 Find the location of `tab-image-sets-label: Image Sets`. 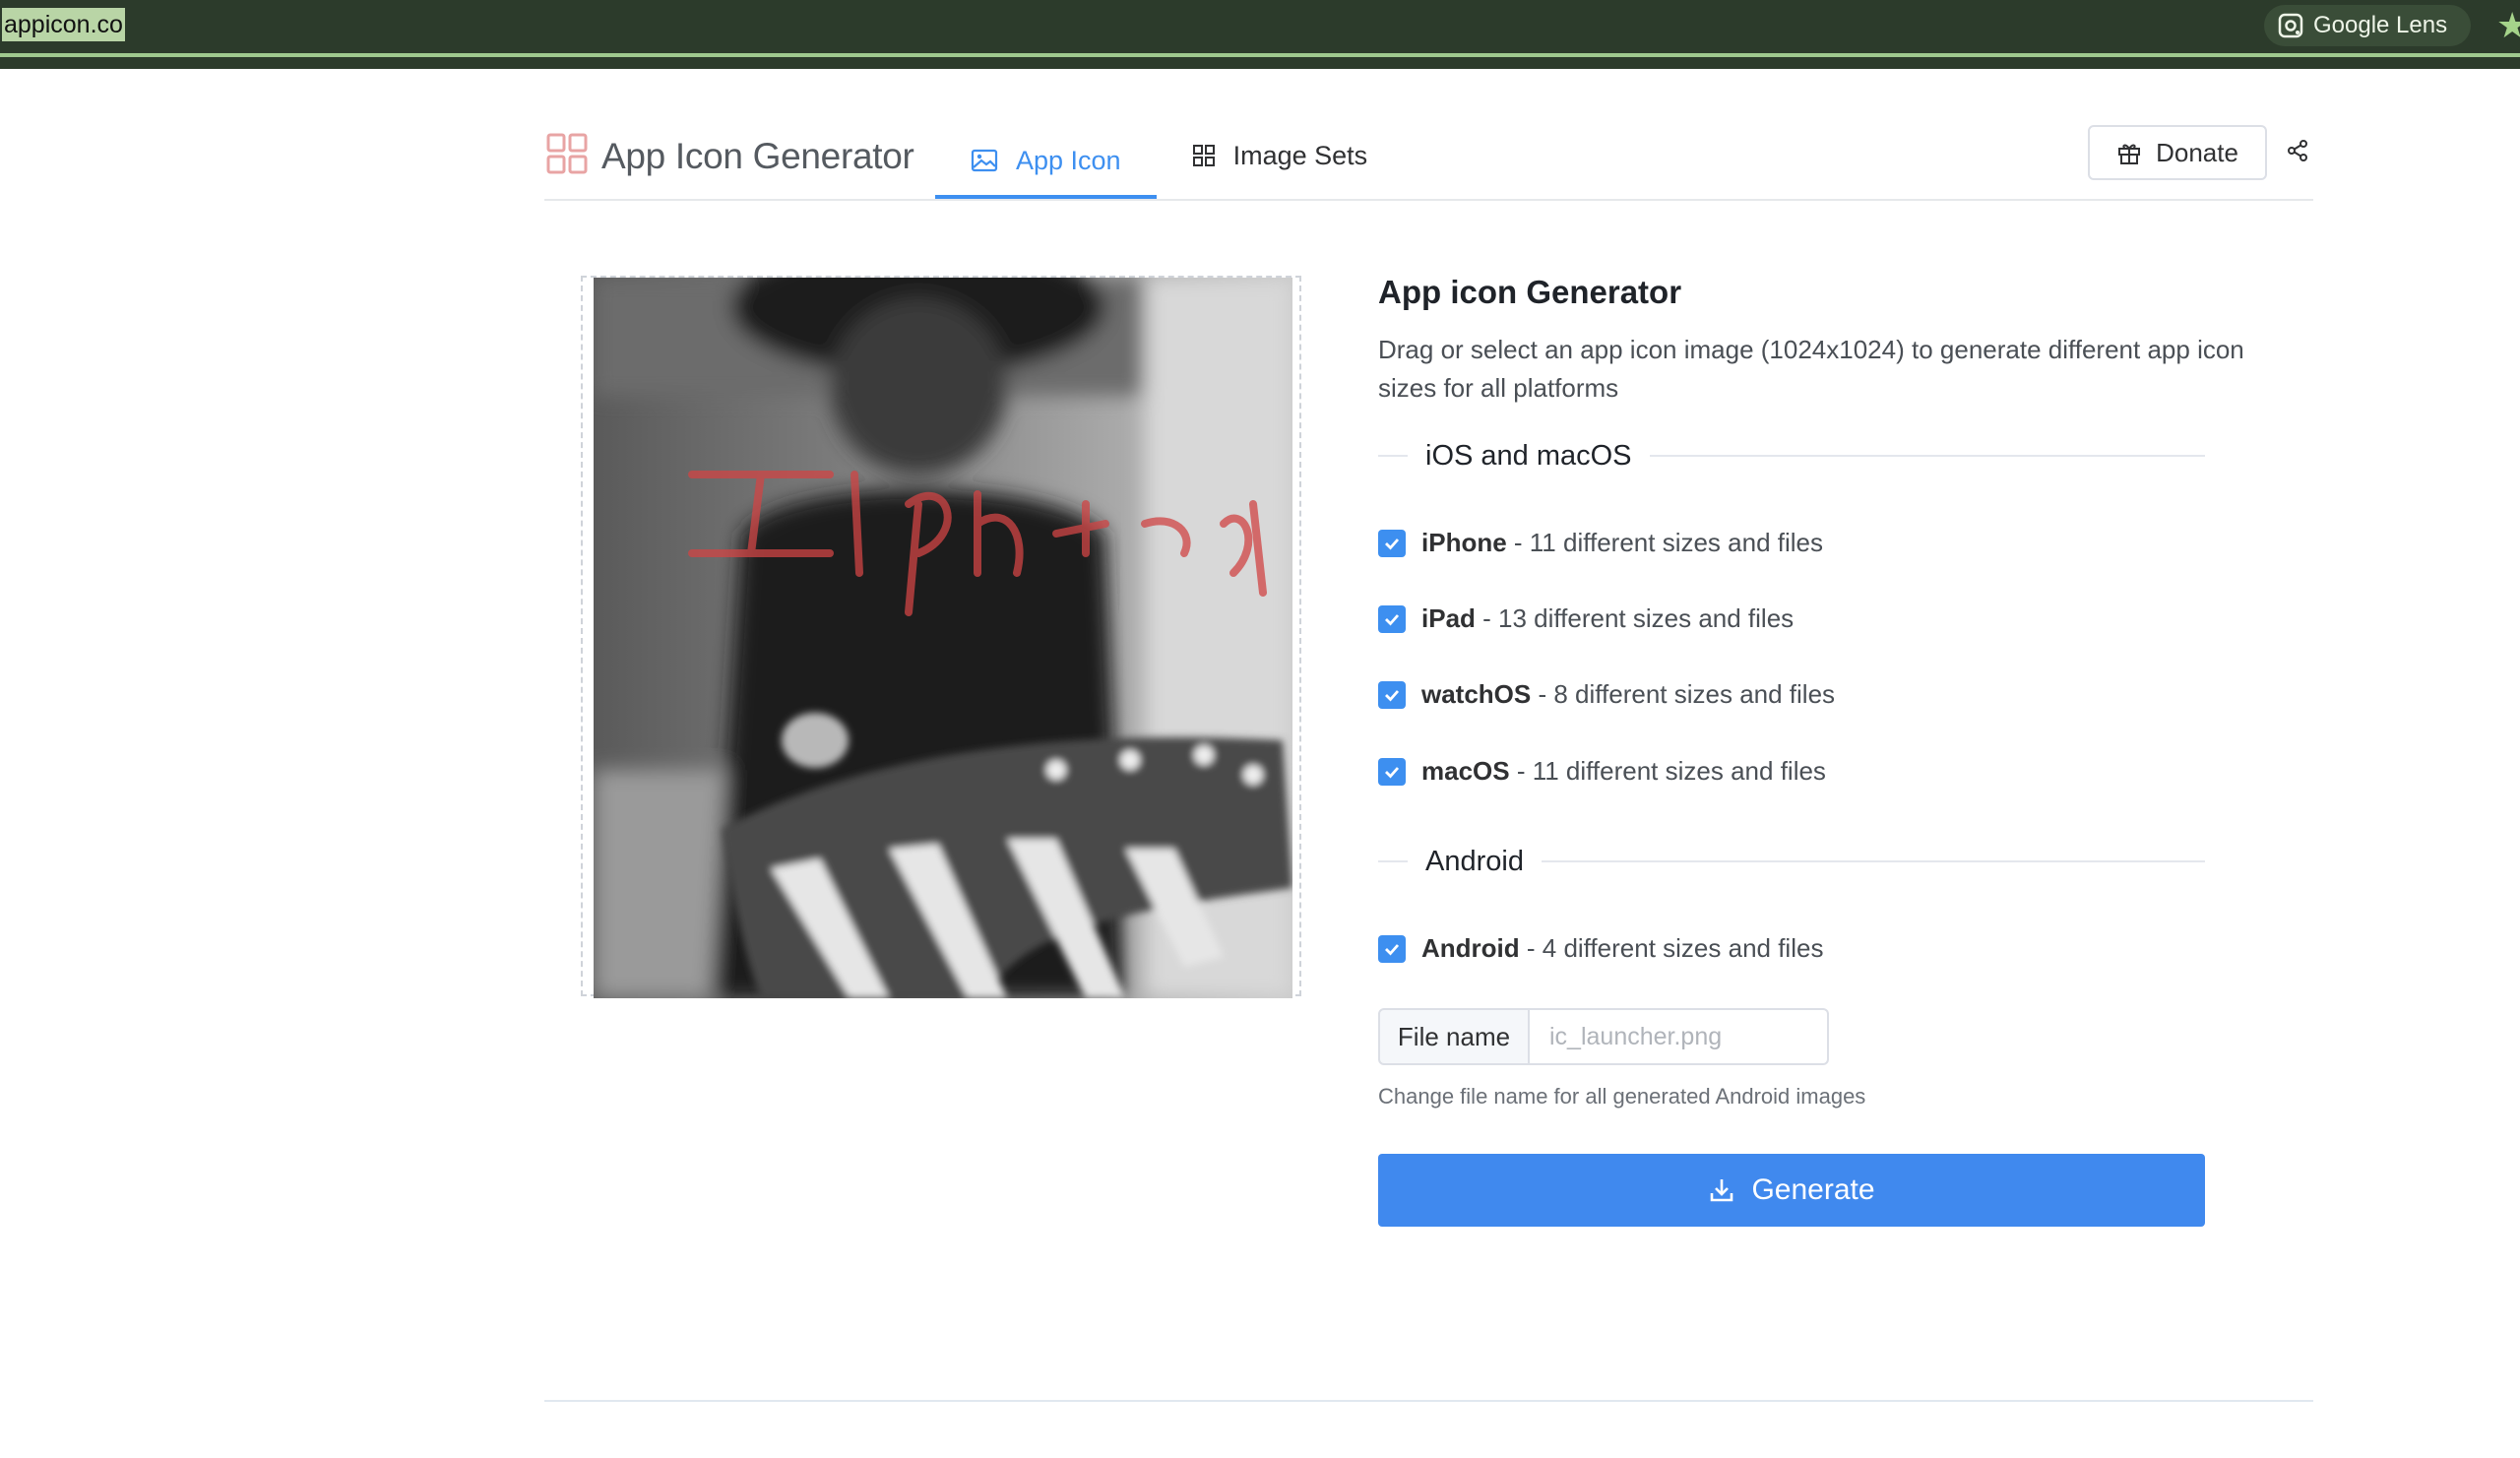

tab-image-sets-label: Image Sets is located at coordinates (1300, 155).